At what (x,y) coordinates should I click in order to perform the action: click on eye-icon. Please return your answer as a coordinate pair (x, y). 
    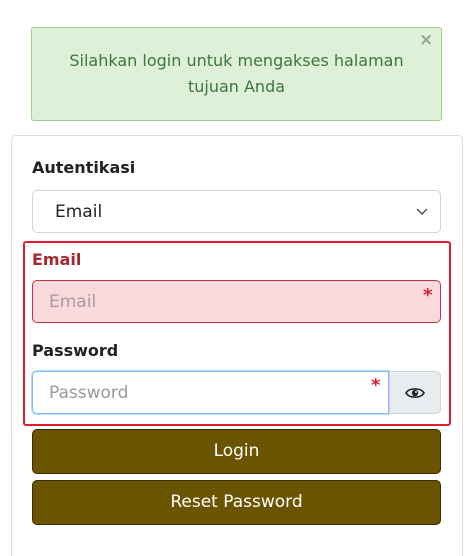
    Looking at the image, I should click on (415, 393).